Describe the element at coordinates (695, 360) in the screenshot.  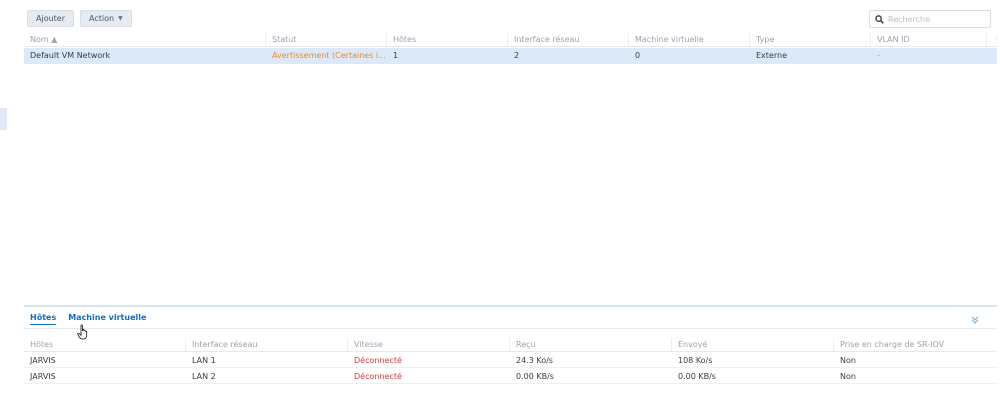
I see `cell-sent: 108 Ko/s` at that location.